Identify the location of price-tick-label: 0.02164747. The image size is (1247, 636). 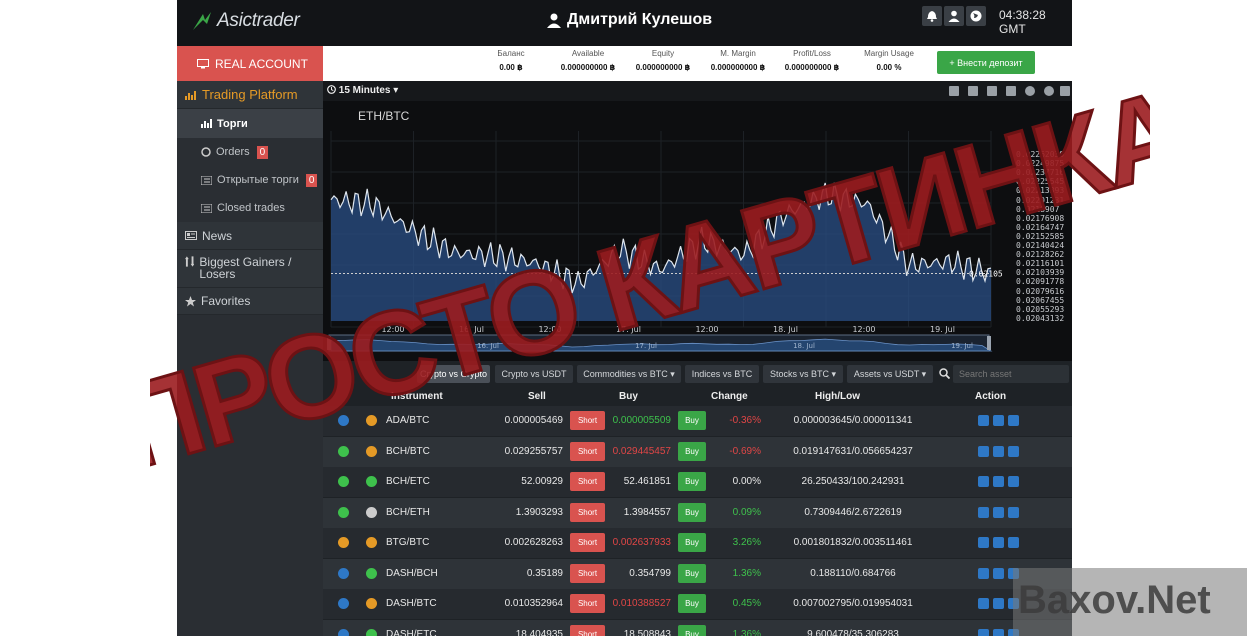
(1040, 227).